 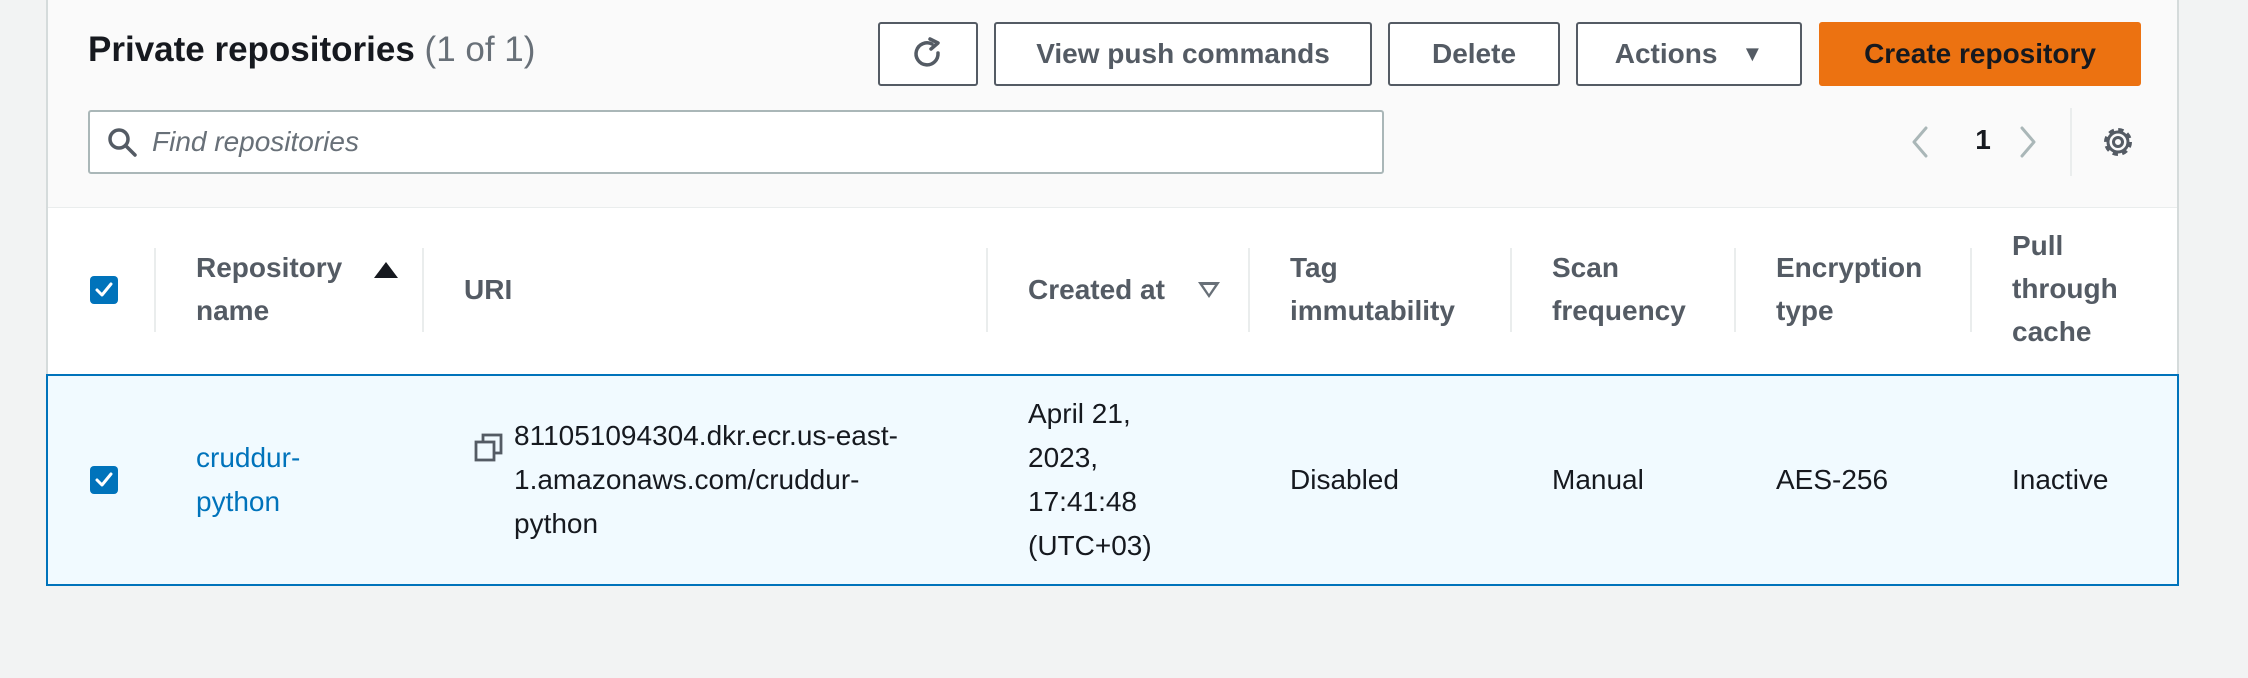 What do you see at coordinates (1920, 142) in the screenshot?
I see `previous-page-icon` at bounding box center [1920, 142].